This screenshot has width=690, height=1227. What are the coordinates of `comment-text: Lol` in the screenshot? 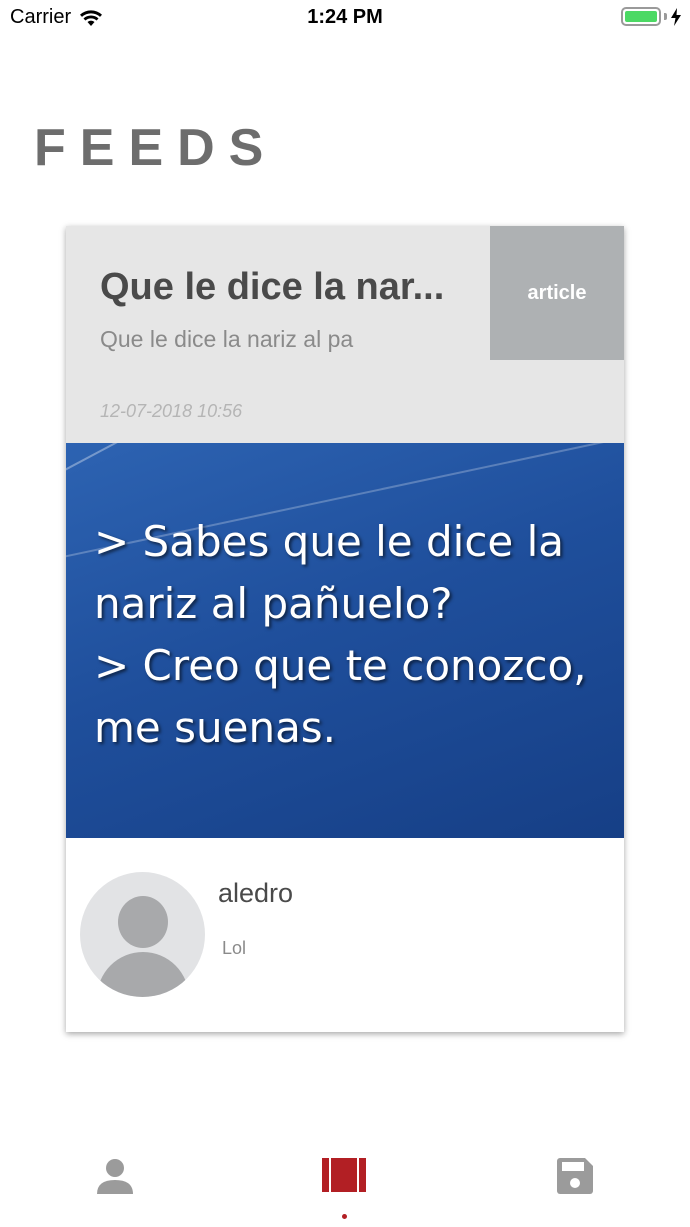 It's located at (234, 948).